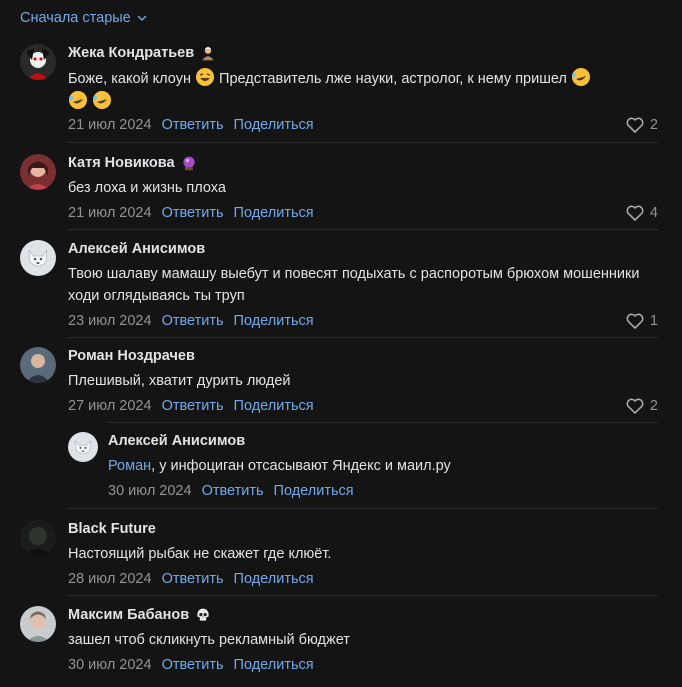  What do you see at coordinates (147, 188) in the screenshot?
I see `comment-text: без лоха и жизнь плоха` at bounding box center [147, 188].